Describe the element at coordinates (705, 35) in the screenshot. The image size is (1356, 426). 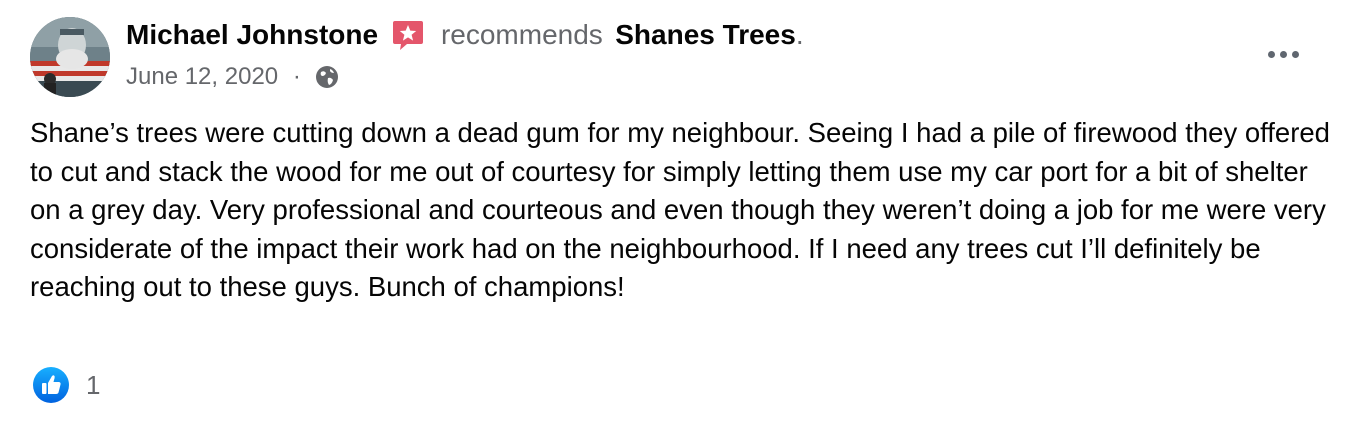
I see `page-name-link: Shanes Trees` at that location.